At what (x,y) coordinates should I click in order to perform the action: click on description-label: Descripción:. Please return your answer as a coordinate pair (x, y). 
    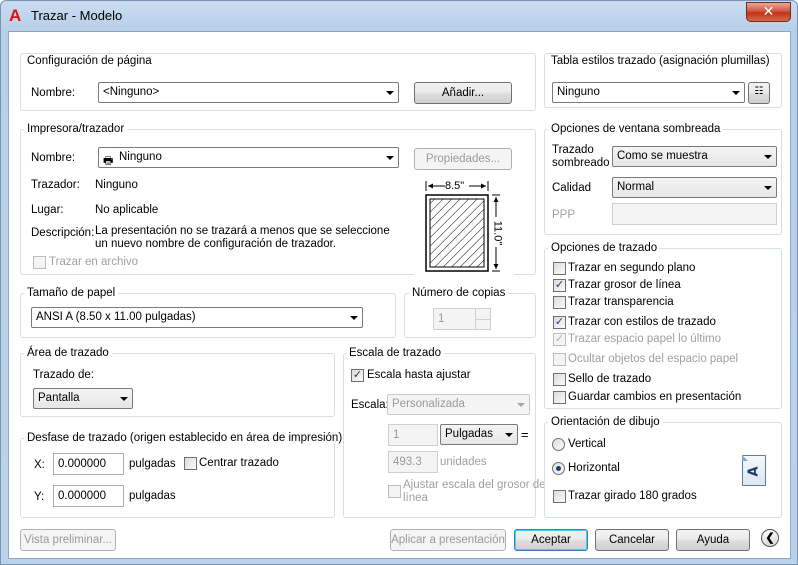
    Looking at the image, I should click on (63, 233).